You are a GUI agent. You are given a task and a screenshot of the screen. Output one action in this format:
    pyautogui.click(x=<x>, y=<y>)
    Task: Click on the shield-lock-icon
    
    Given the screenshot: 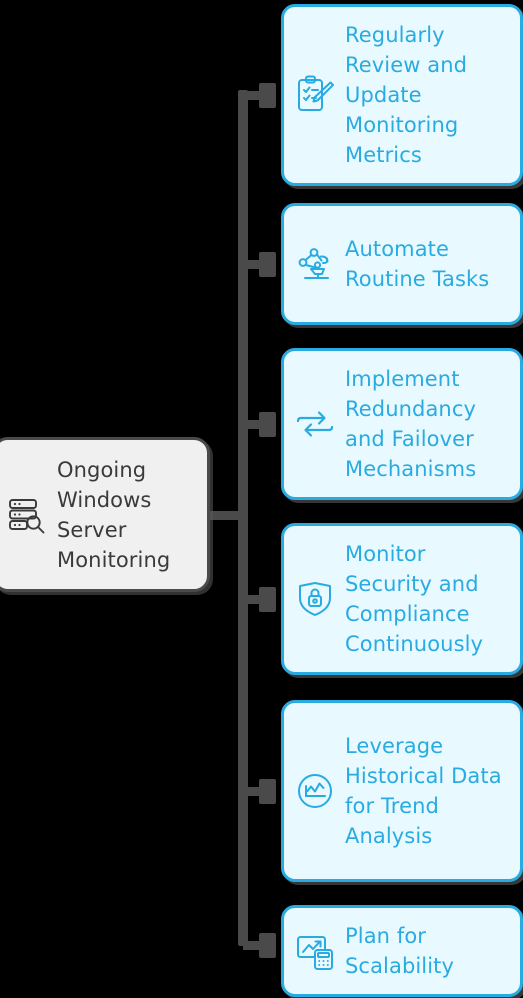 What is the action you would take?
    pyautogui.click(x=315, y=599)
    